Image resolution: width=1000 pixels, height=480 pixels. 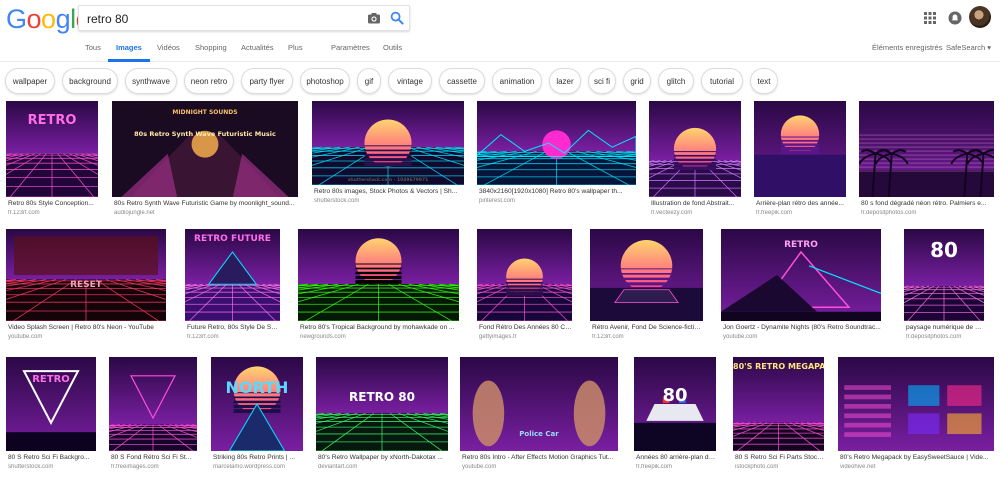 I want to click on result-thumbnail: Police Car, so click(x=539, y=404).